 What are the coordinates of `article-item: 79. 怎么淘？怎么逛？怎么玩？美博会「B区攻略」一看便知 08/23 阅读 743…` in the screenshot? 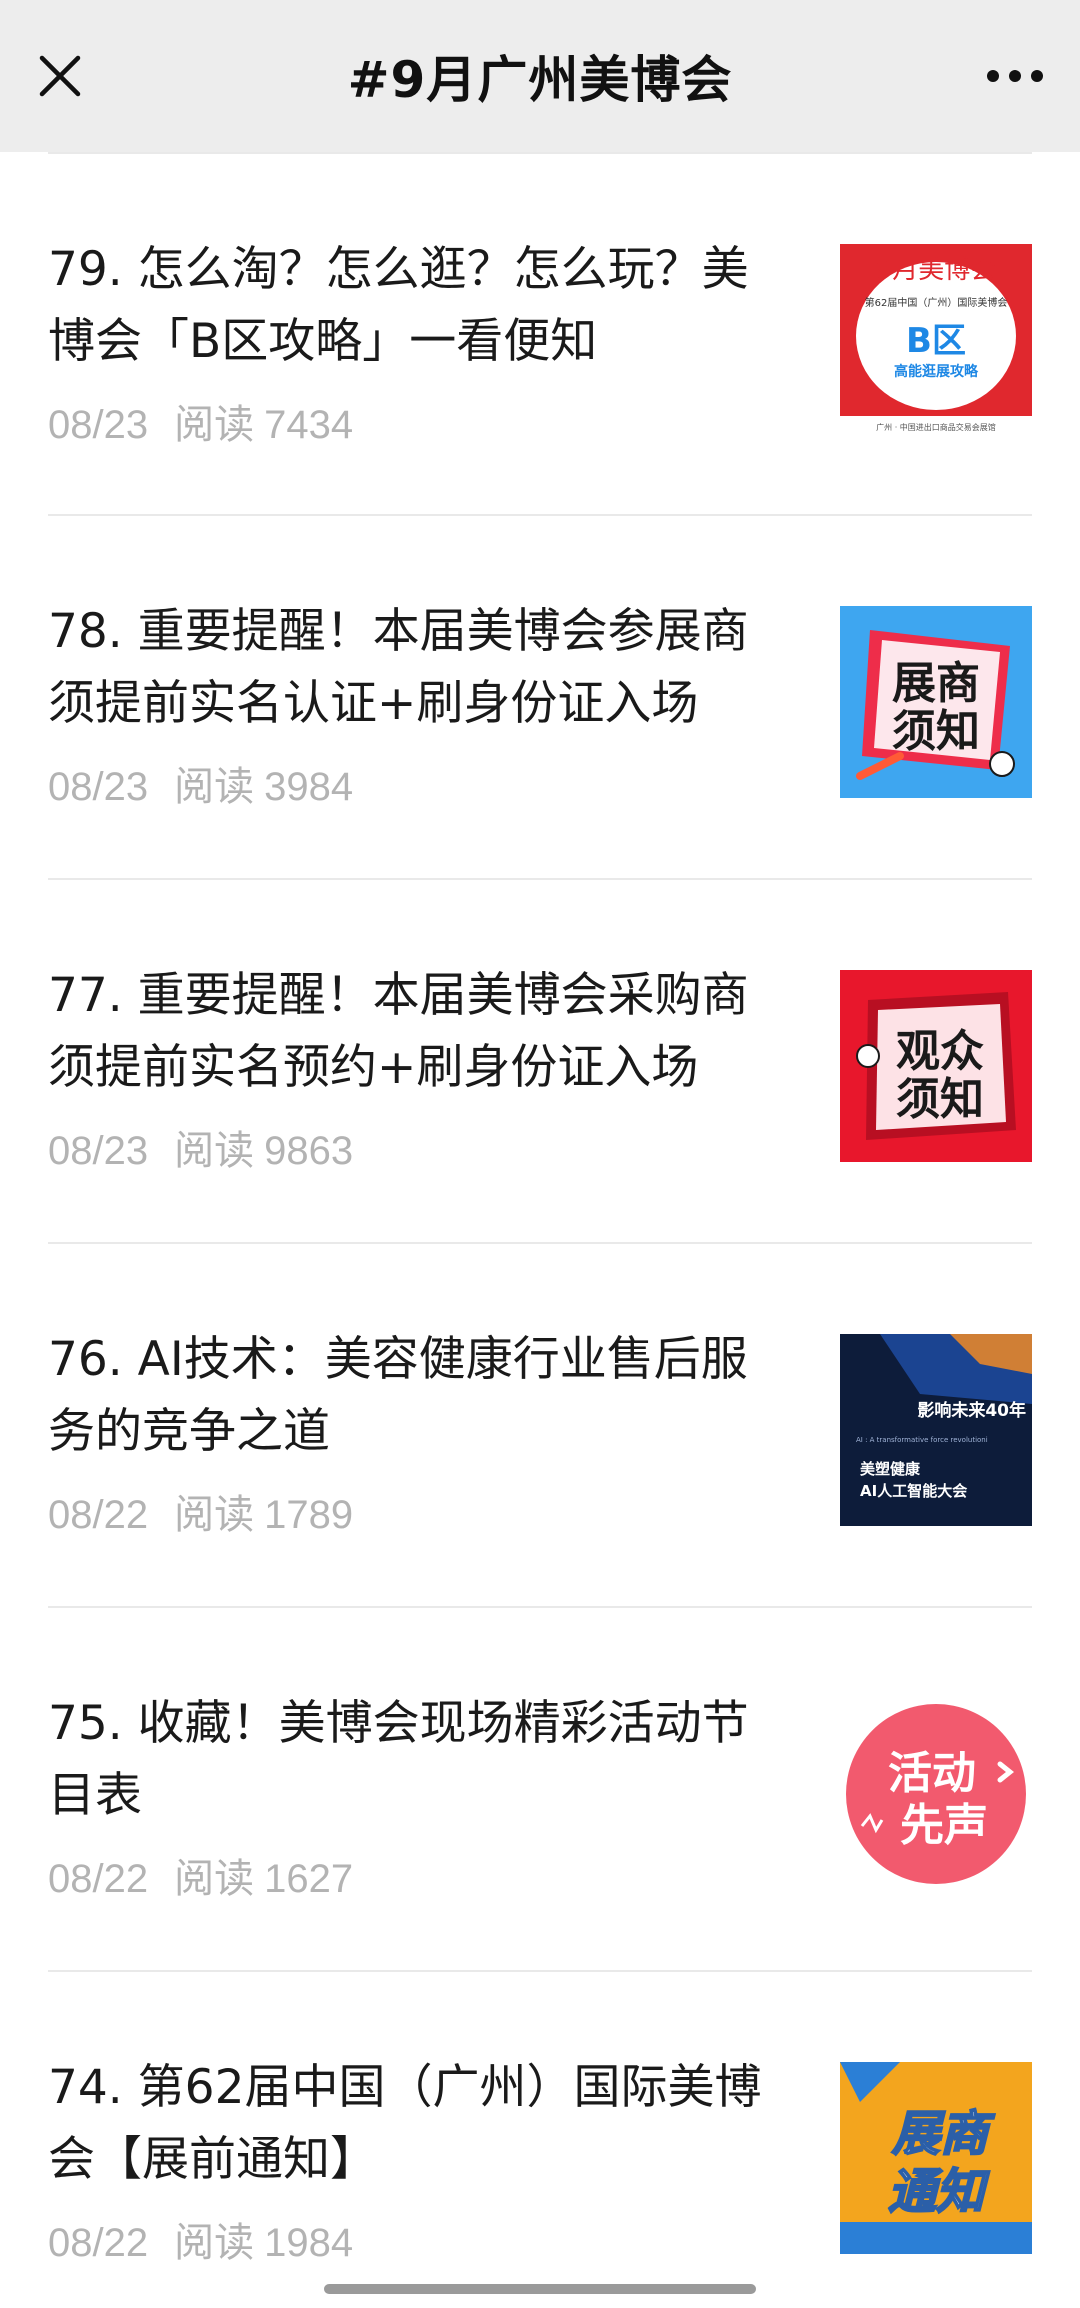 It's located at (540, 334).